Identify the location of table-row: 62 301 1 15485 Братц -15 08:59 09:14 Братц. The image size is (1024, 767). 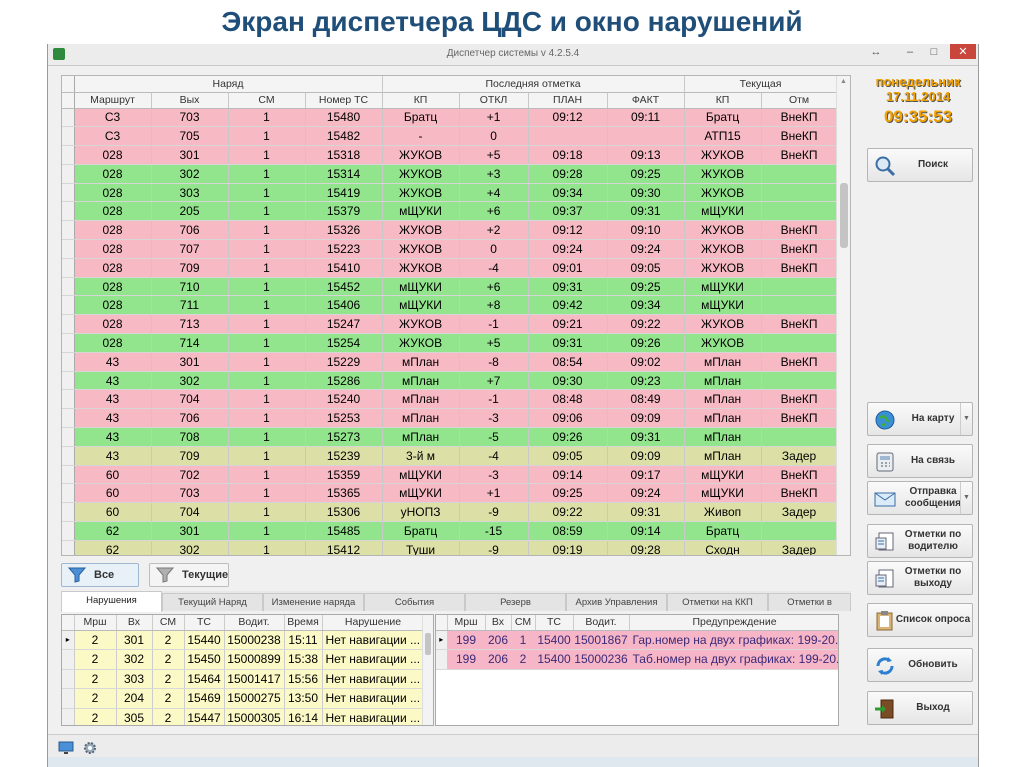
(450, 531).